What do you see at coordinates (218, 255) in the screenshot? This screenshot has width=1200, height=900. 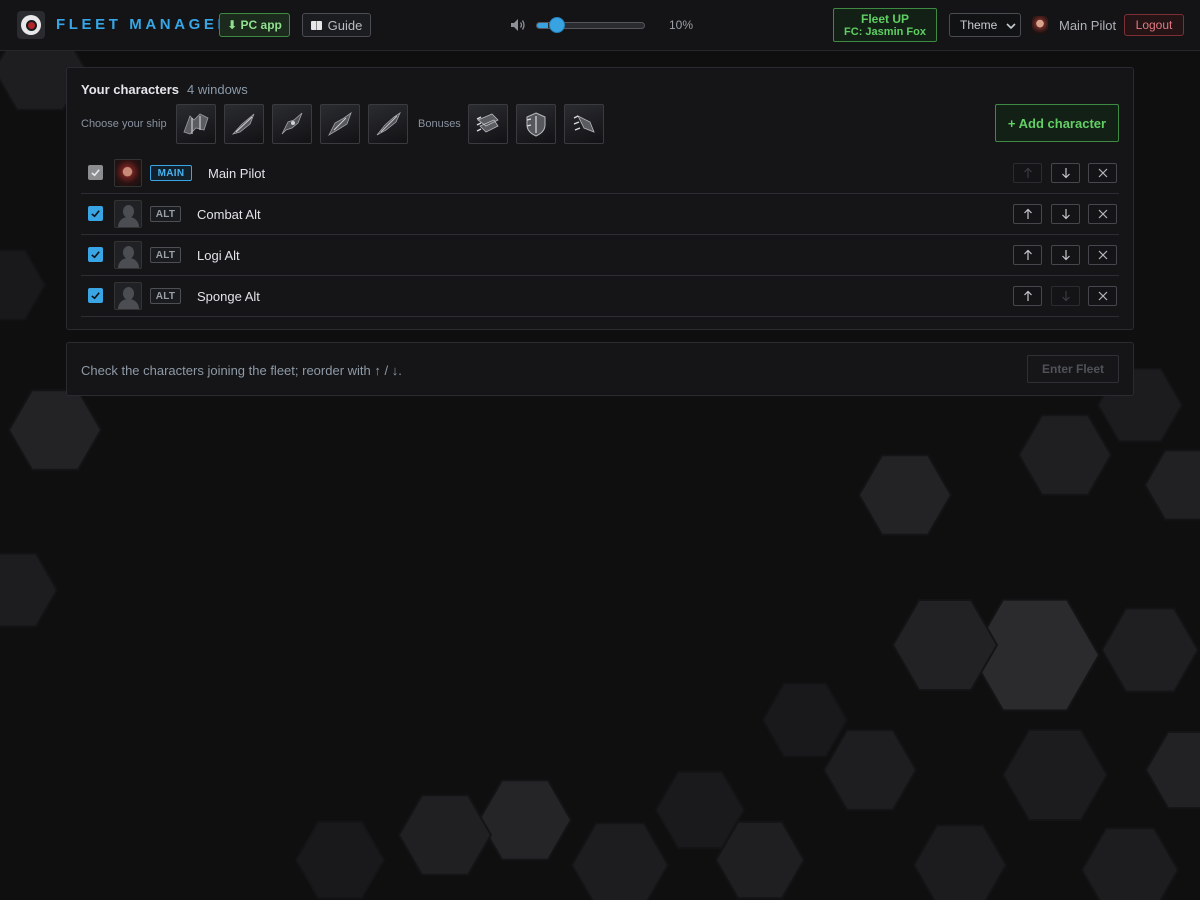 I see `character-name: Logi Alt` at bounding box center [218, 255].